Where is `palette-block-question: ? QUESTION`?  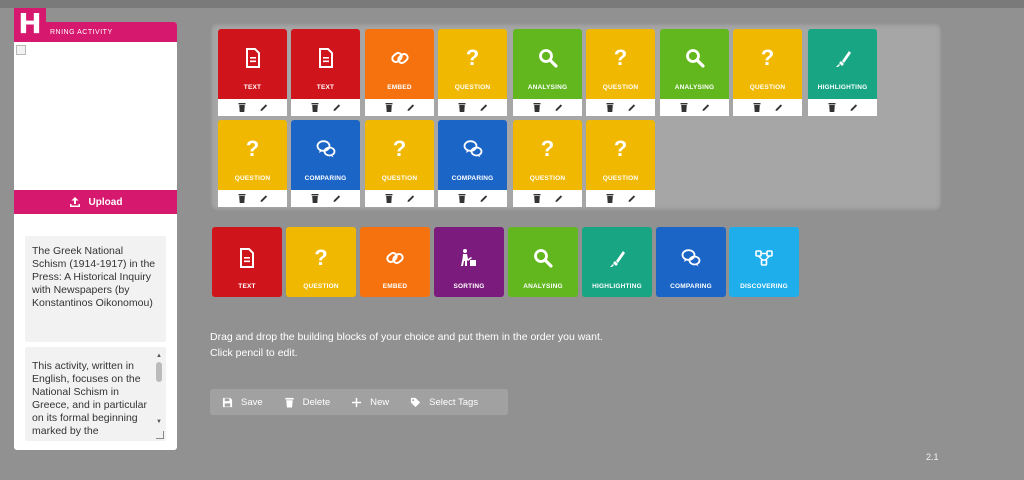
palette-block-question: ? QUESTION is located at coordinates (321, 262).